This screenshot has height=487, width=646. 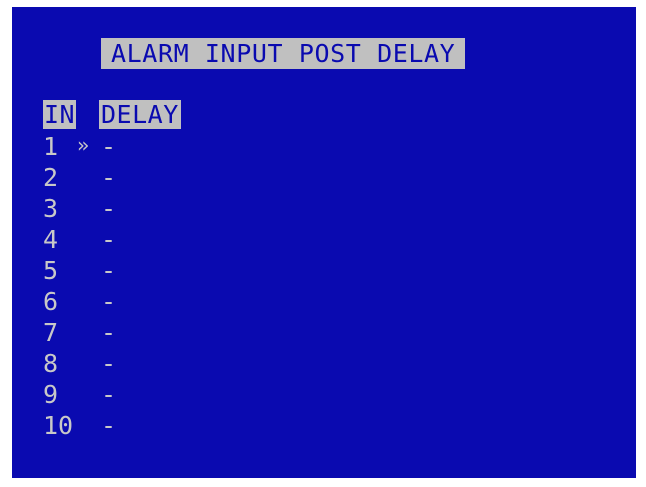 What do you see at coordinates (51, 177) in the screenshot?
I see `input-number: 2` at bounding box center [51, 177].